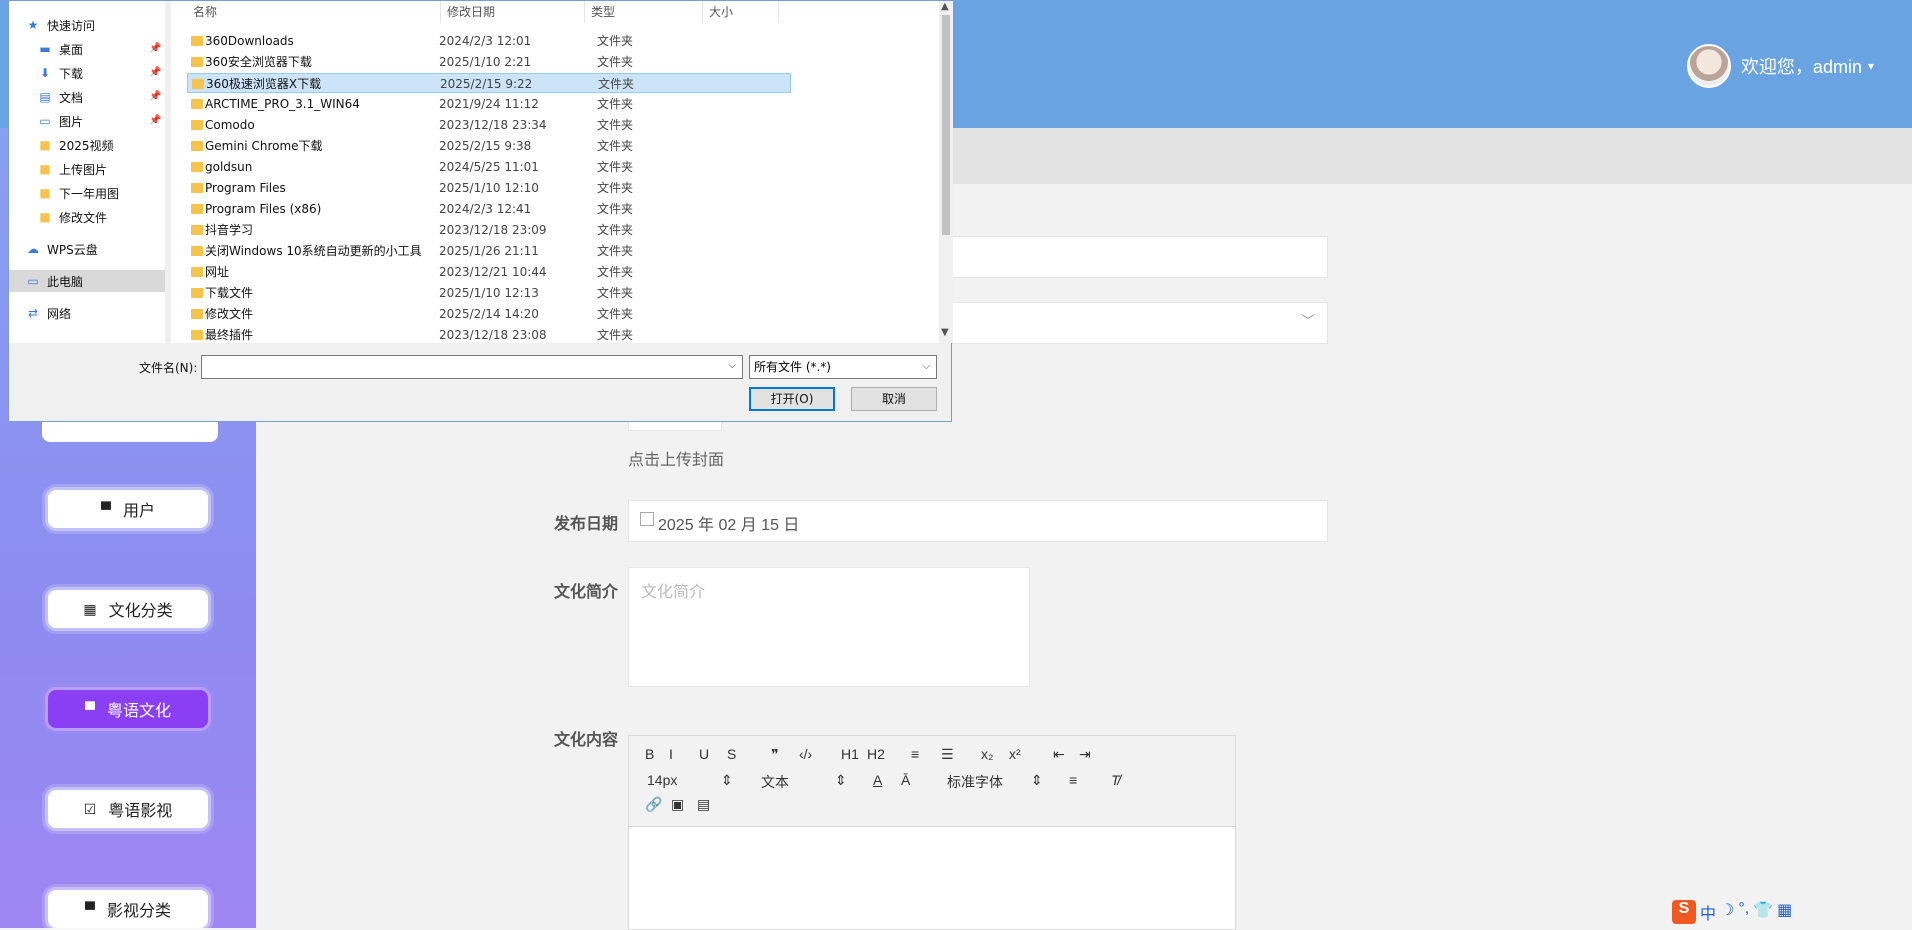 This screenshot has width=1912, height=930. I want to click on scroll-up-icon: ▲, so click(945, 6).